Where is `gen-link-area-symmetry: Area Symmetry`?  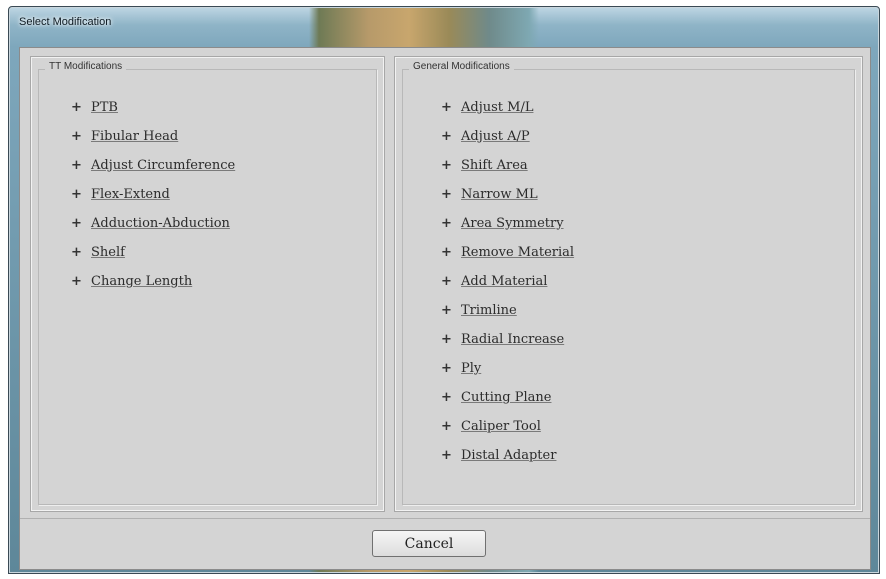 gen-link-area-symmetry: Area Symmetry is located at coordinates (512, 223).